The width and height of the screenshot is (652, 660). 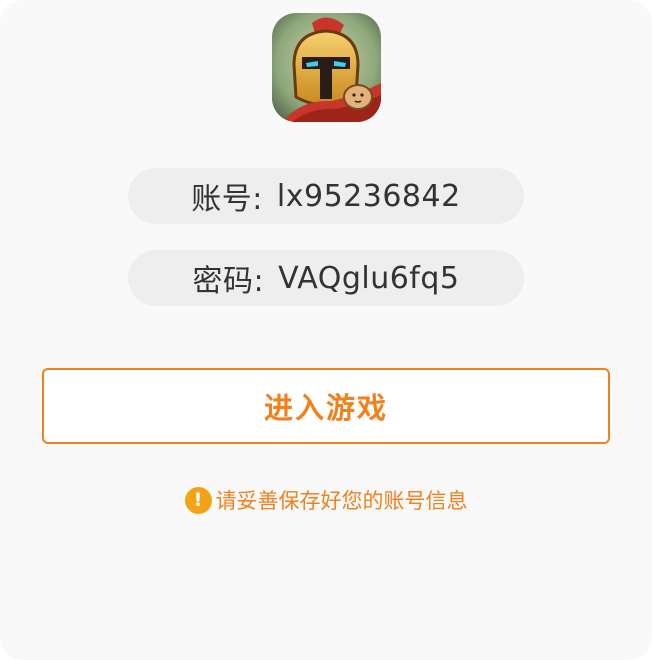 What do you see at coordinates (369, 278) in the screenshot?
I see `password-value: VAQglu6fq5` at bounding box center [369, 278].